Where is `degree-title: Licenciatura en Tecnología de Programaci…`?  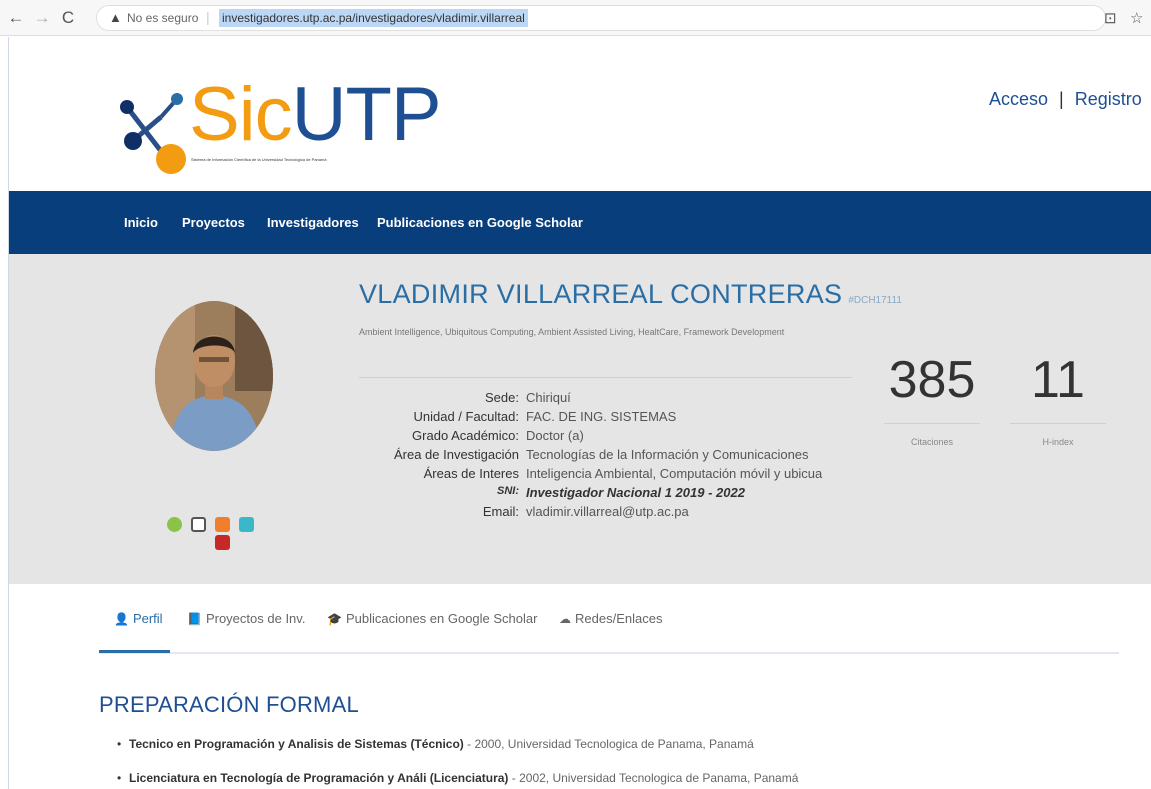 degree-title: Licenciatura en Tecnología de Programaci… is located at coordinates (319, 778).